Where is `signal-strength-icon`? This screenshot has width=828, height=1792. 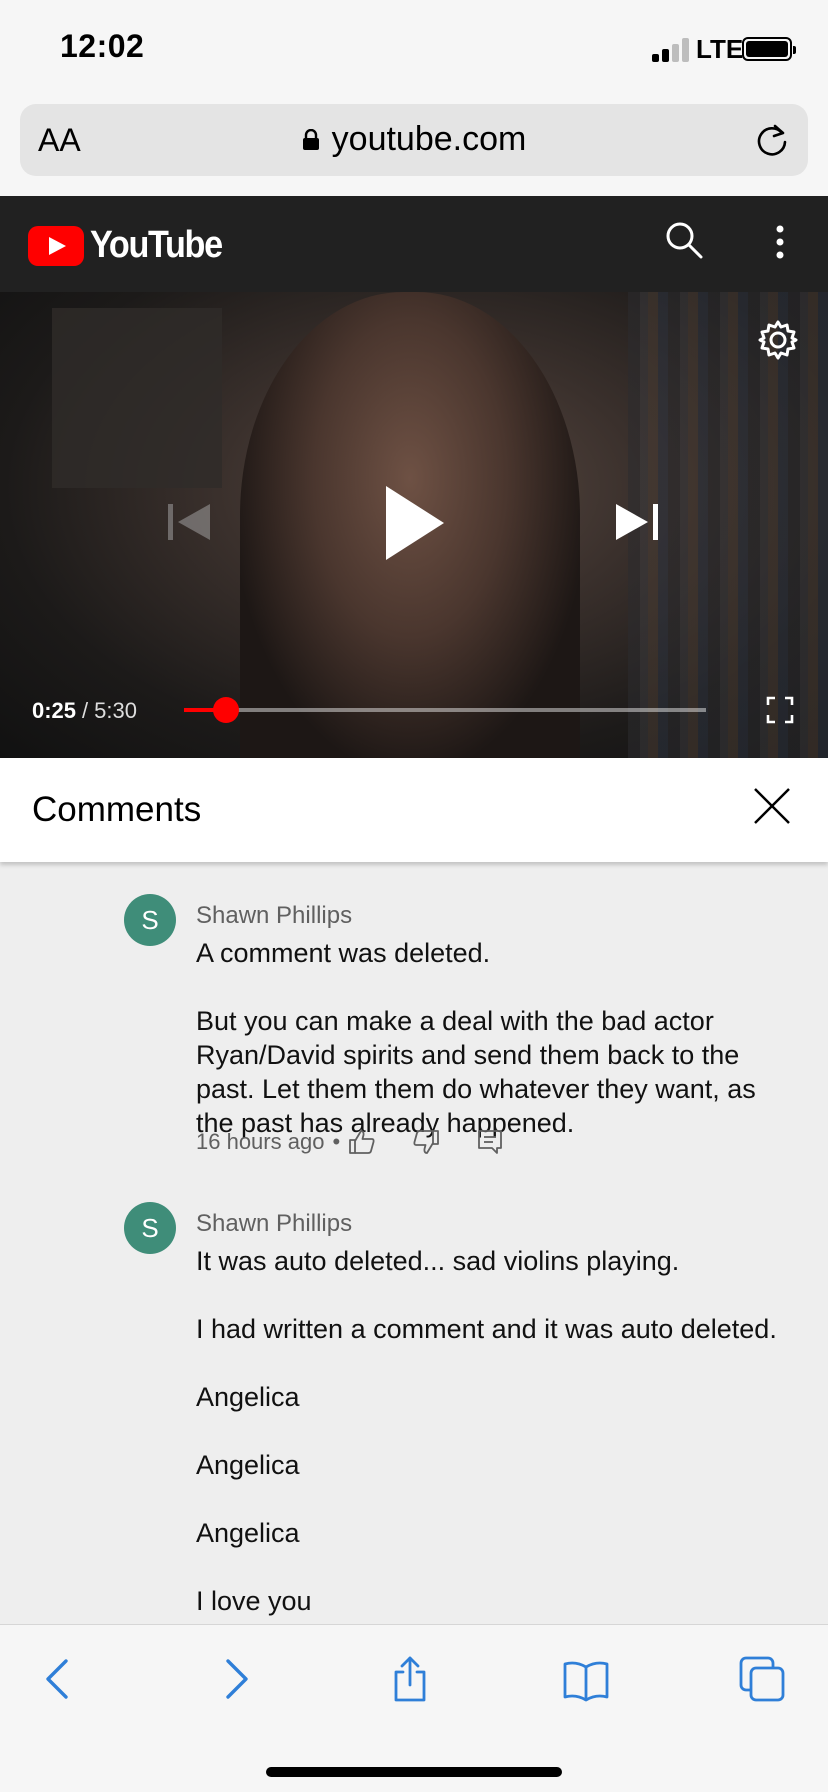 signal-strength-icon is located at coordinates (671, 50).